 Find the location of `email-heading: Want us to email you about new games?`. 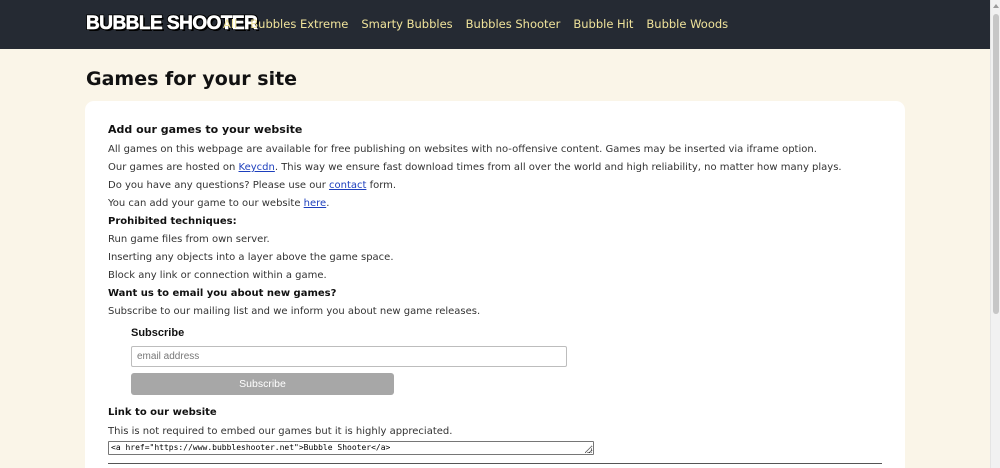

email-heading: Want us to email you about new games? is located at coordinates (222, 293).